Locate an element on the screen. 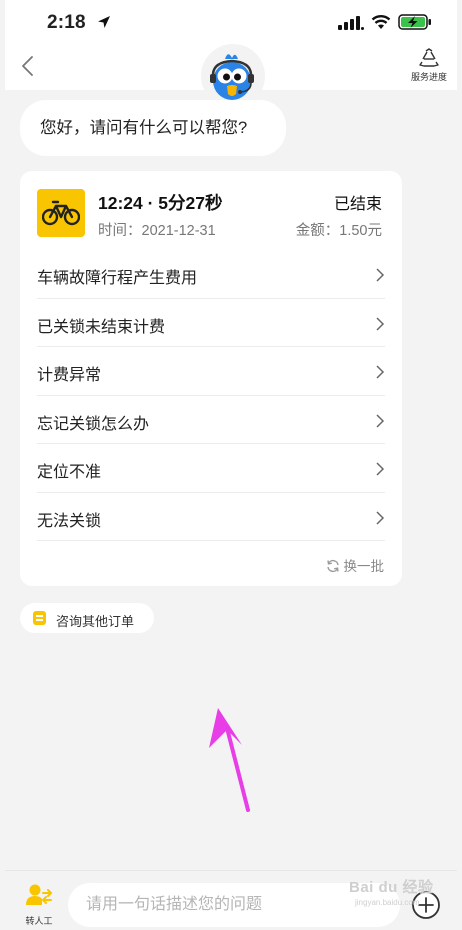 The width and height of the screenshot is (462, 930). faq-item-label: 无法关锁 is located at coordinates (69, 521).